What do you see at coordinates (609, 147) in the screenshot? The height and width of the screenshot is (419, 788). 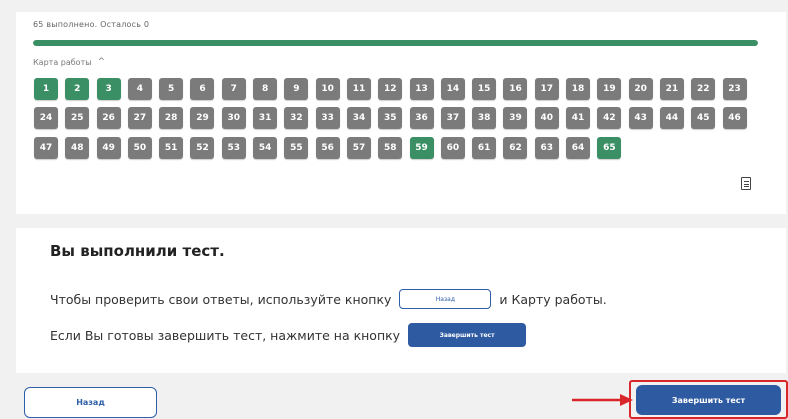 I see `question-cell: 65` at bounding box center [609, 147].